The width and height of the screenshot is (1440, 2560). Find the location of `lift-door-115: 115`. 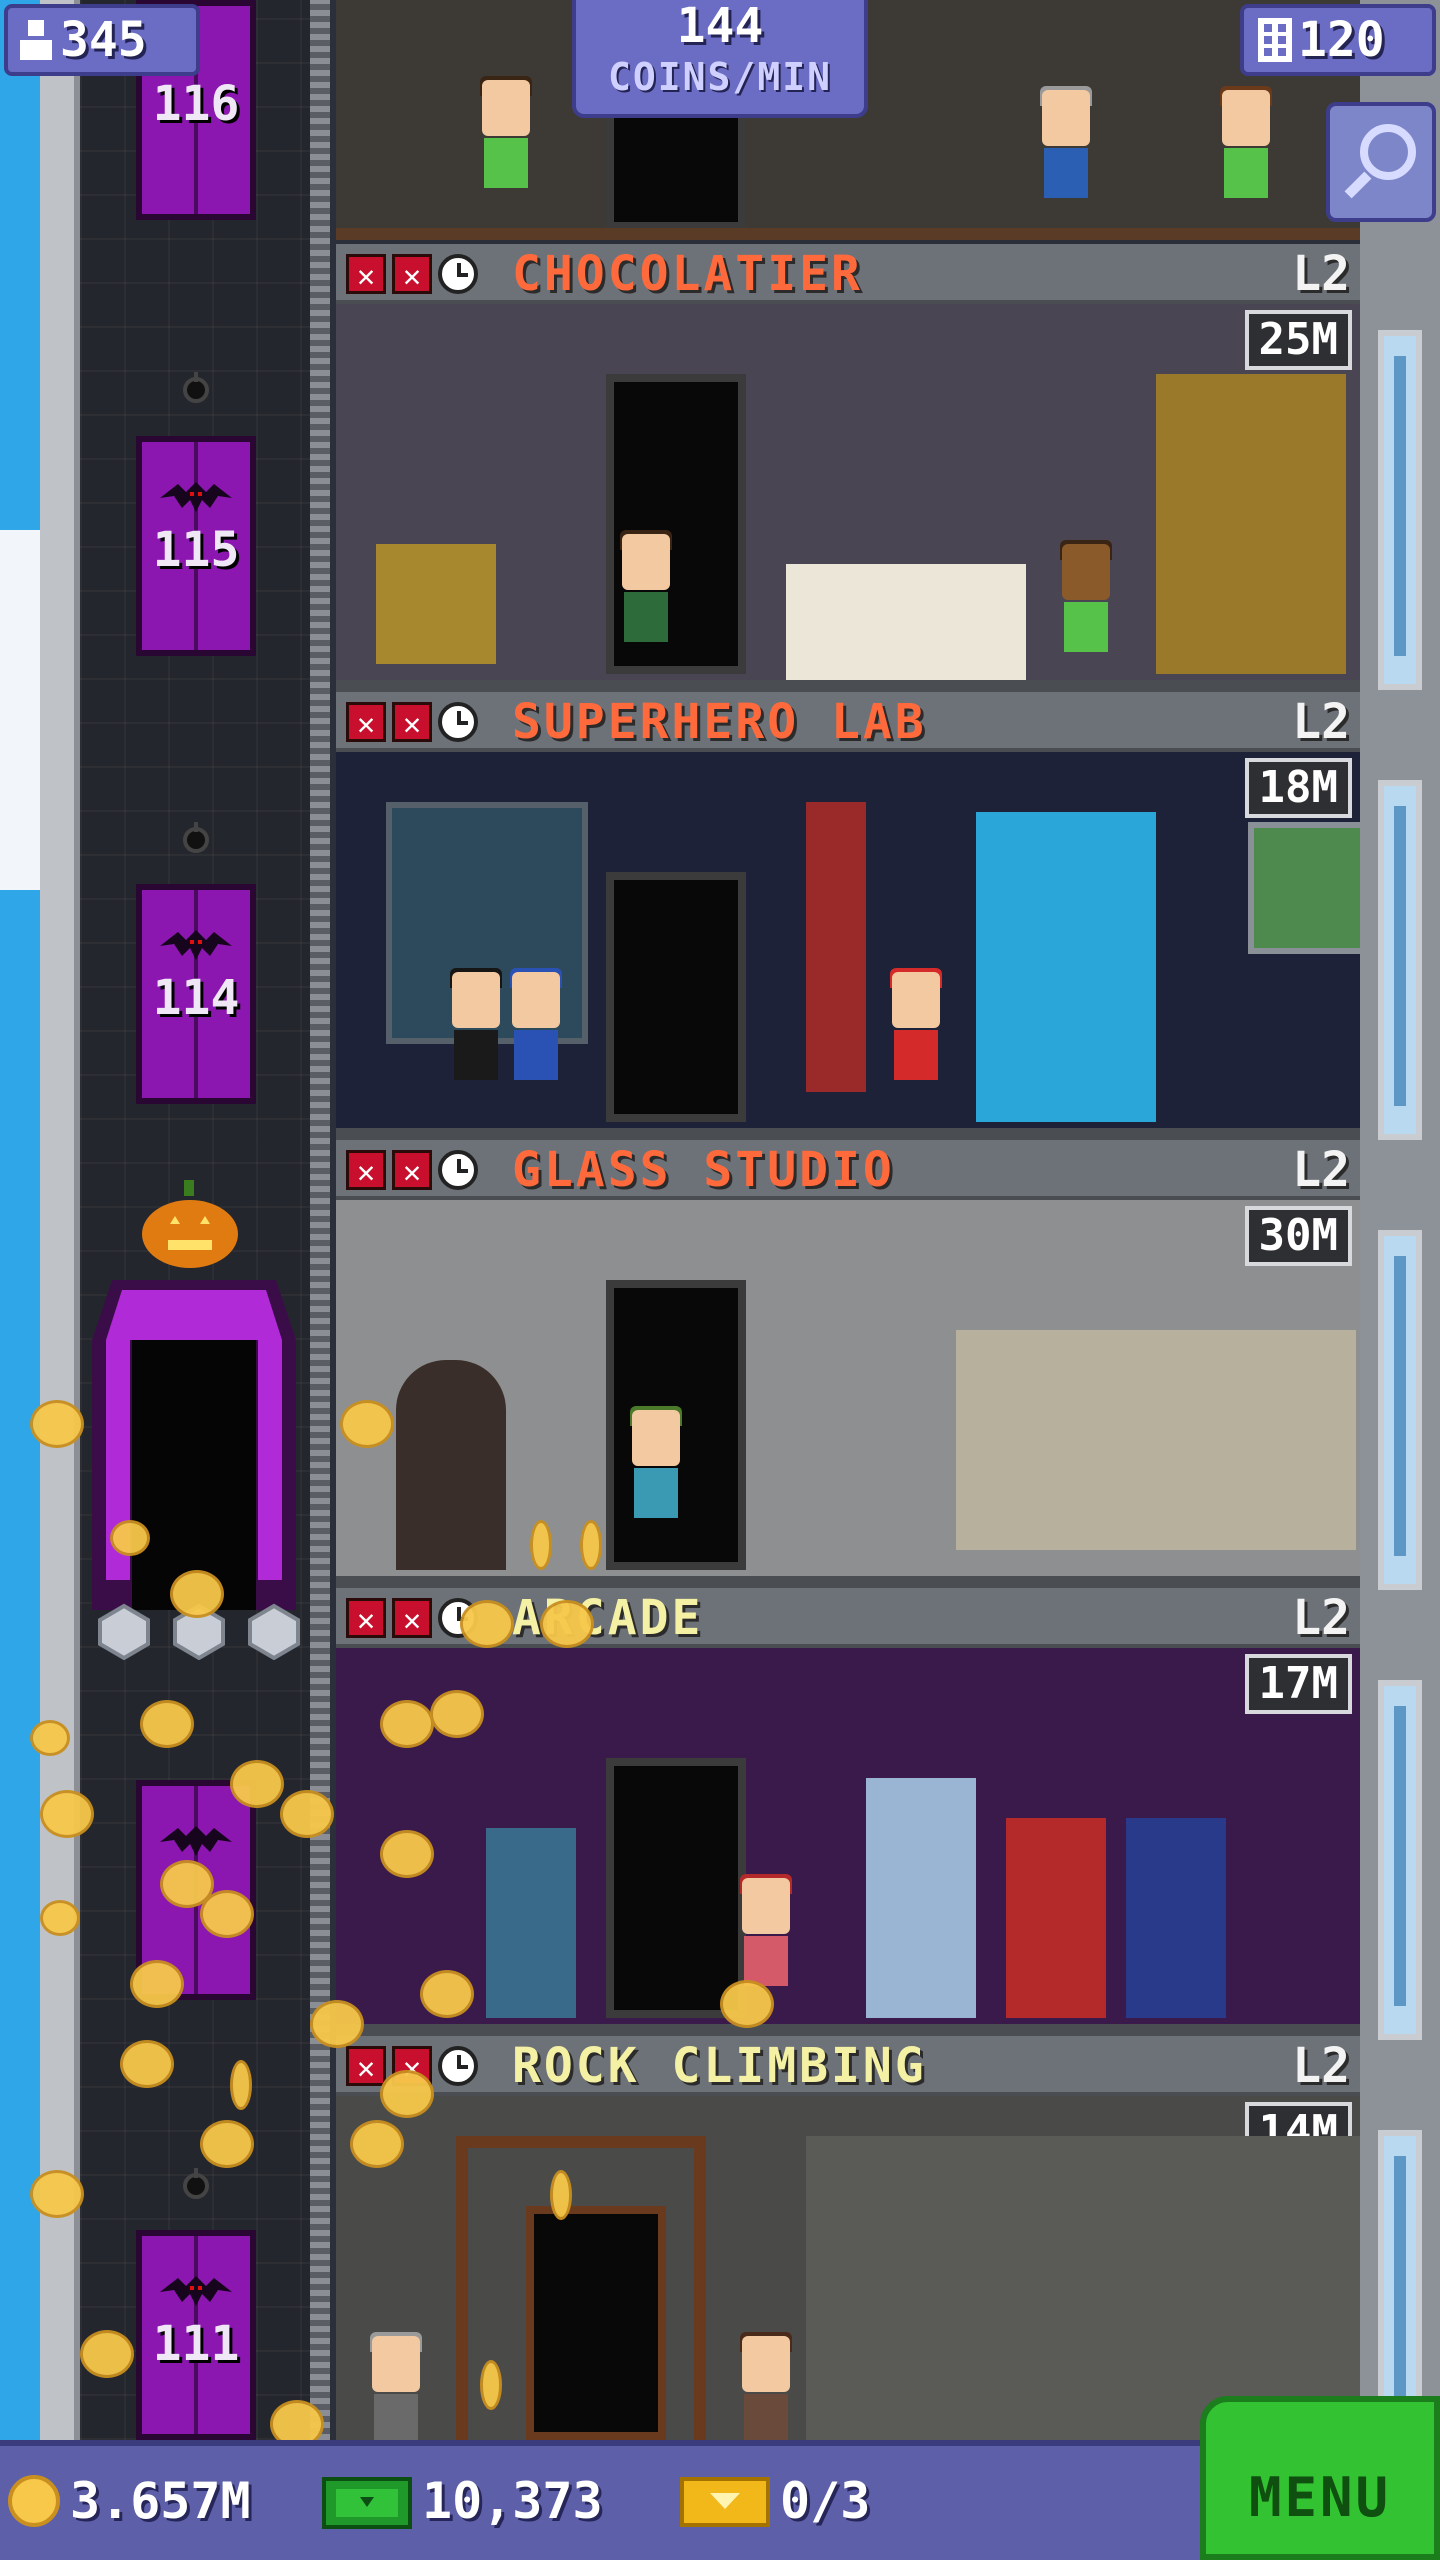

lift-door-115: 115 is located at coordinates (196, 546).